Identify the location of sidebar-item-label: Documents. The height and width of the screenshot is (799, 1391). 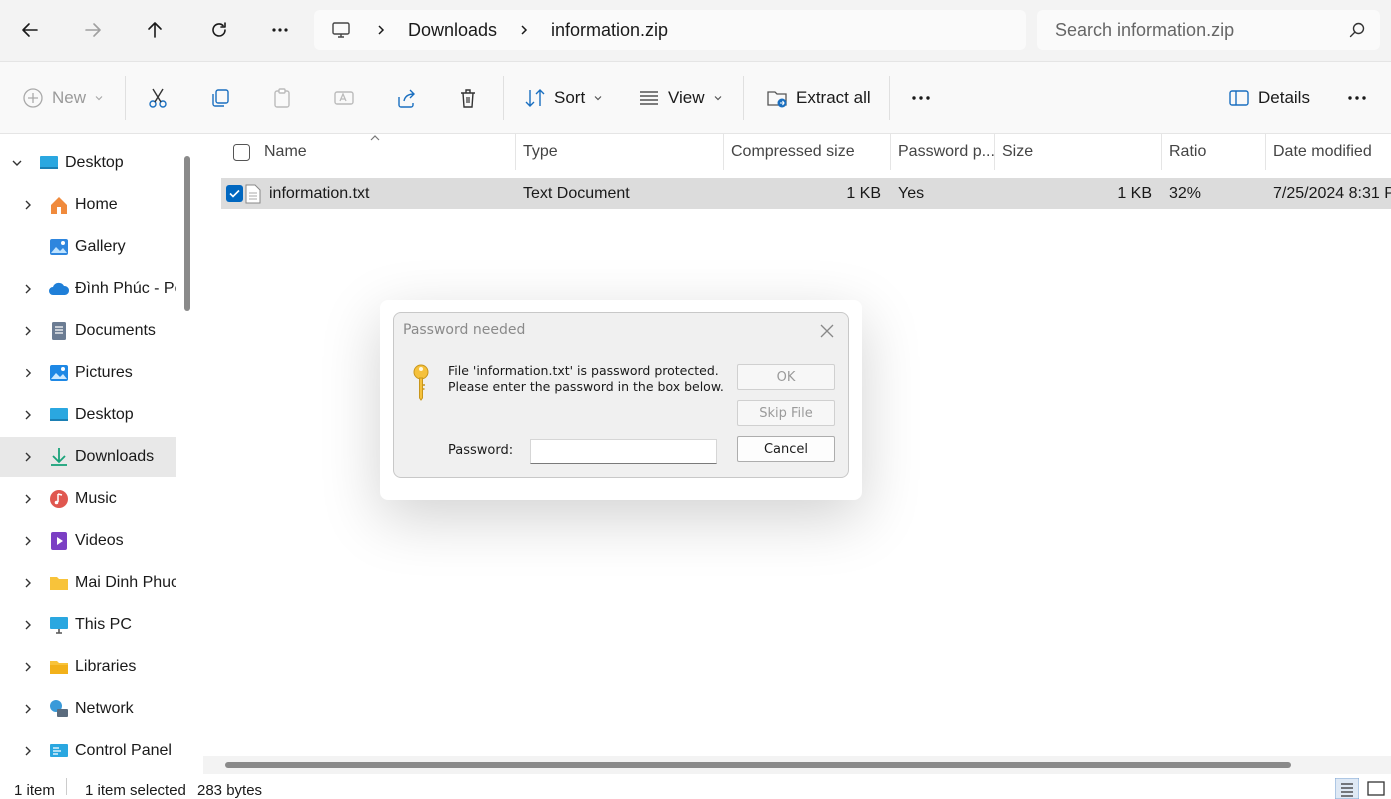
(115, 330).